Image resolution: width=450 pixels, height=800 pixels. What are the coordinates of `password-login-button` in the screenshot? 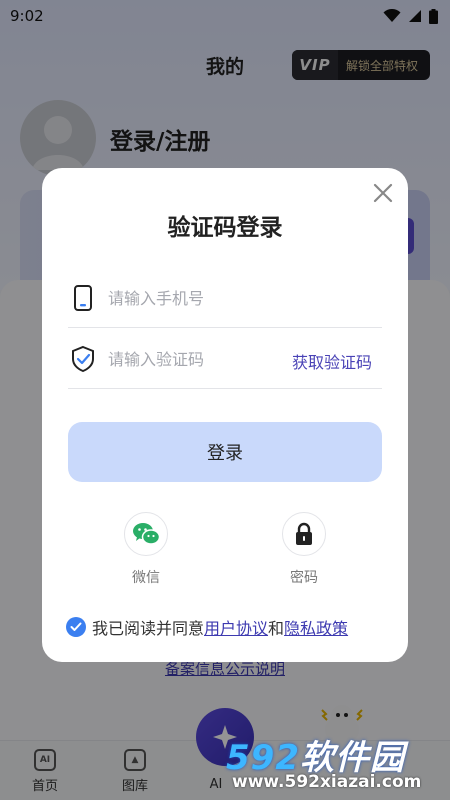 It's located at (304, 534).